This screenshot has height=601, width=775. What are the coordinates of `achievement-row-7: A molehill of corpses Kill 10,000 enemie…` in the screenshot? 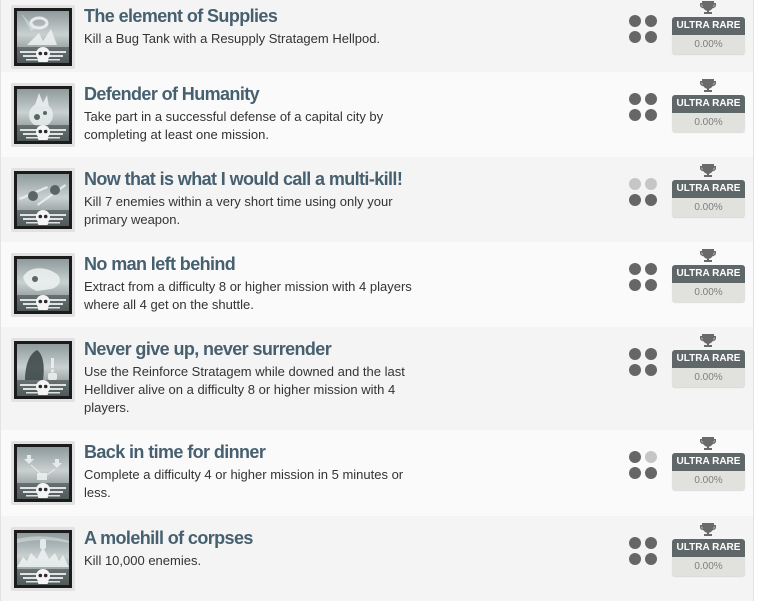 It's located at (377, 558).